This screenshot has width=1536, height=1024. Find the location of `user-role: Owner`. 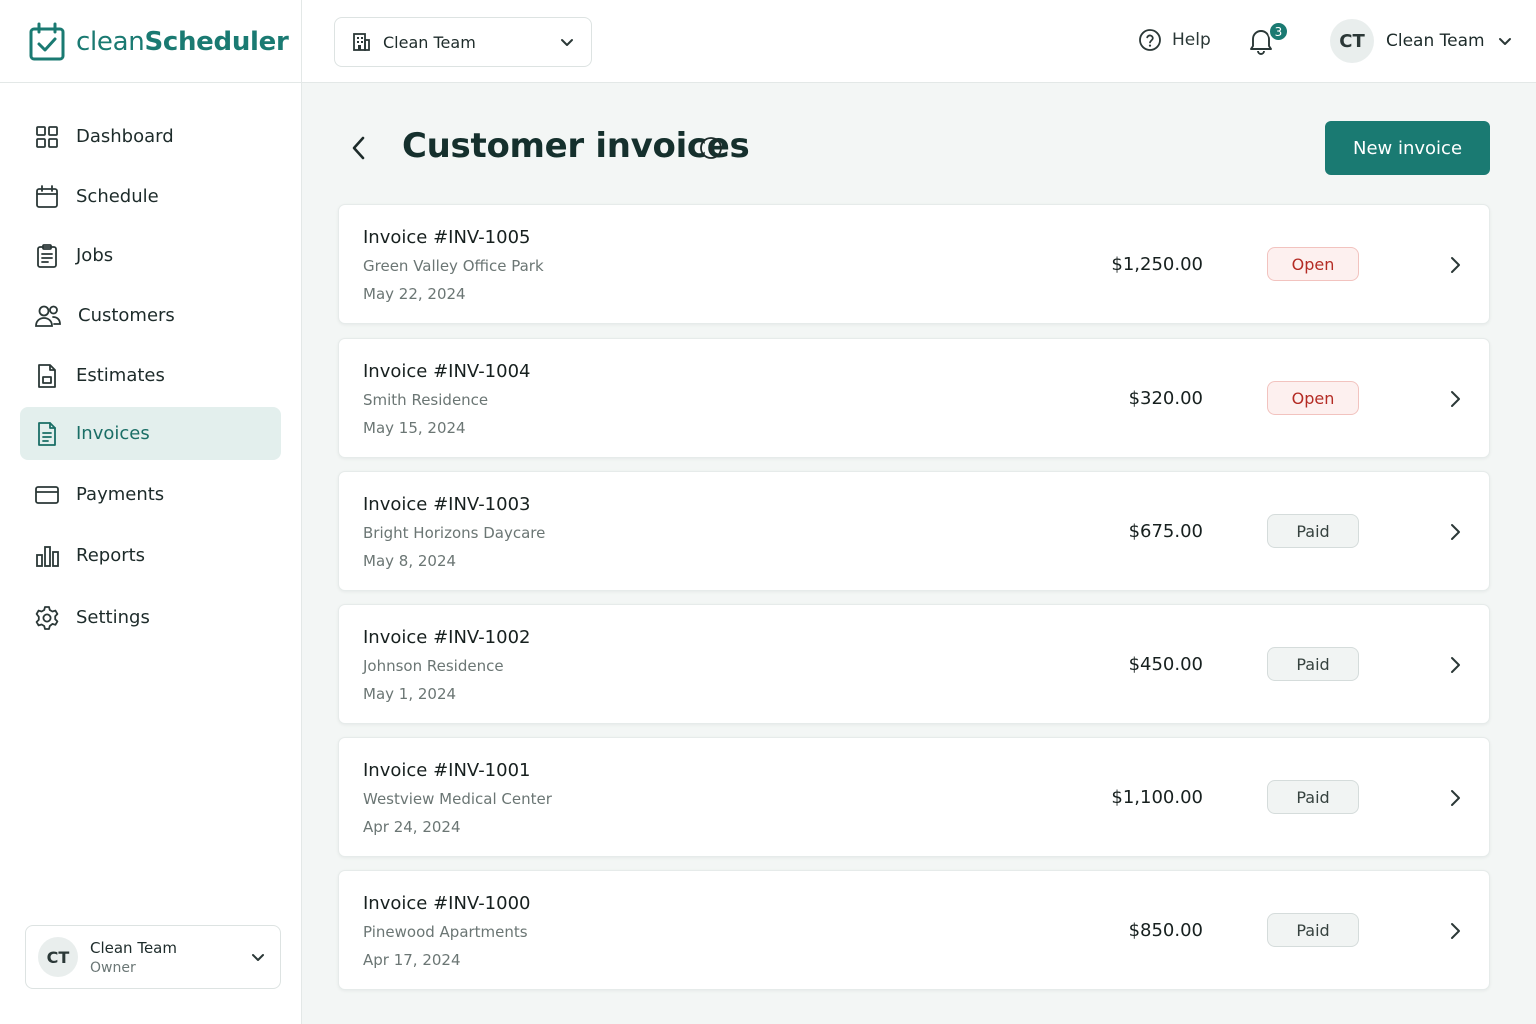

user-role: Owner is located at coordinates (113, 967).